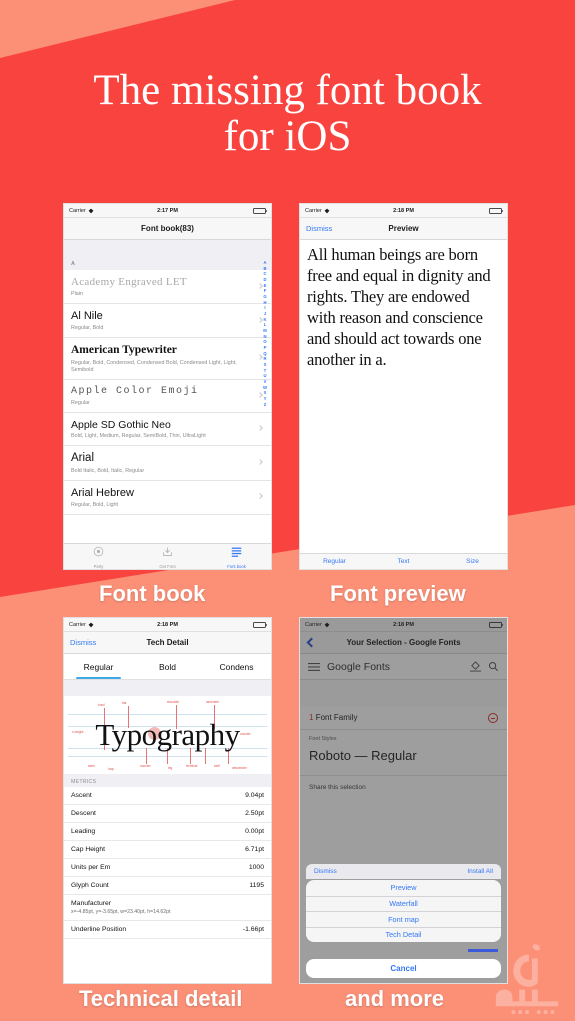 The height and width of the screenshot is (1021, 575). I want to click on preview-option-text: Text, so click(403, 561).